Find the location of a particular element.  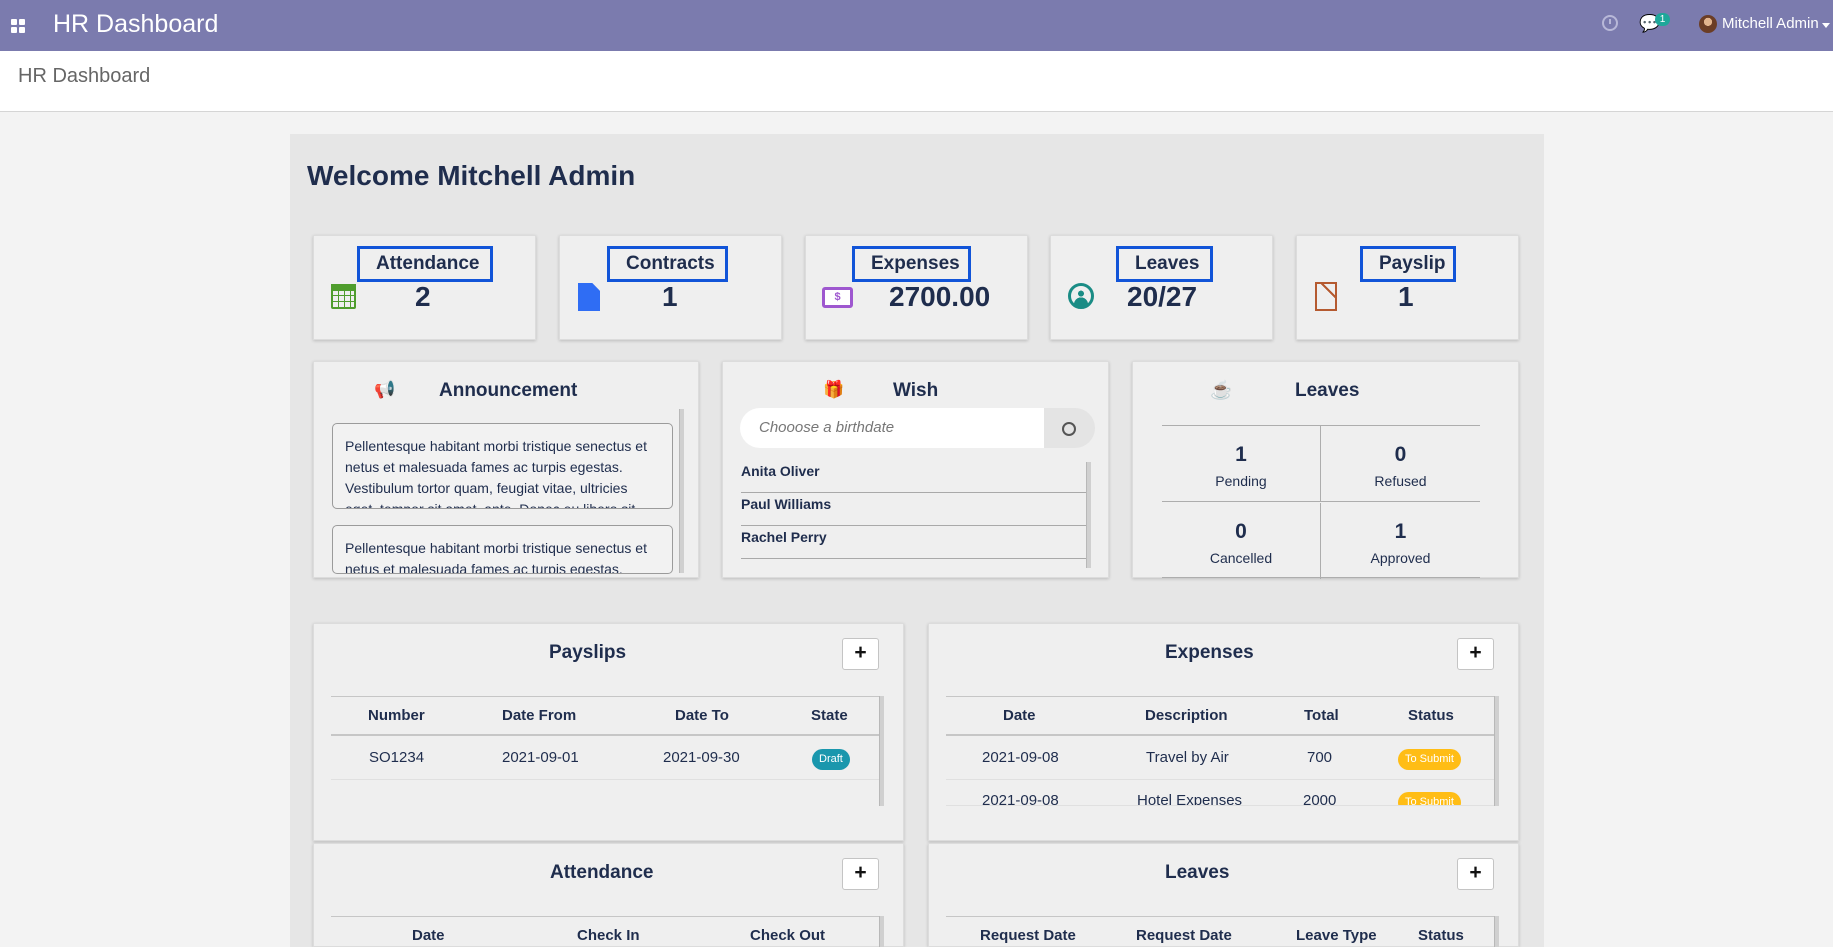

column-header: Description is located at coordinates (1186, 715).